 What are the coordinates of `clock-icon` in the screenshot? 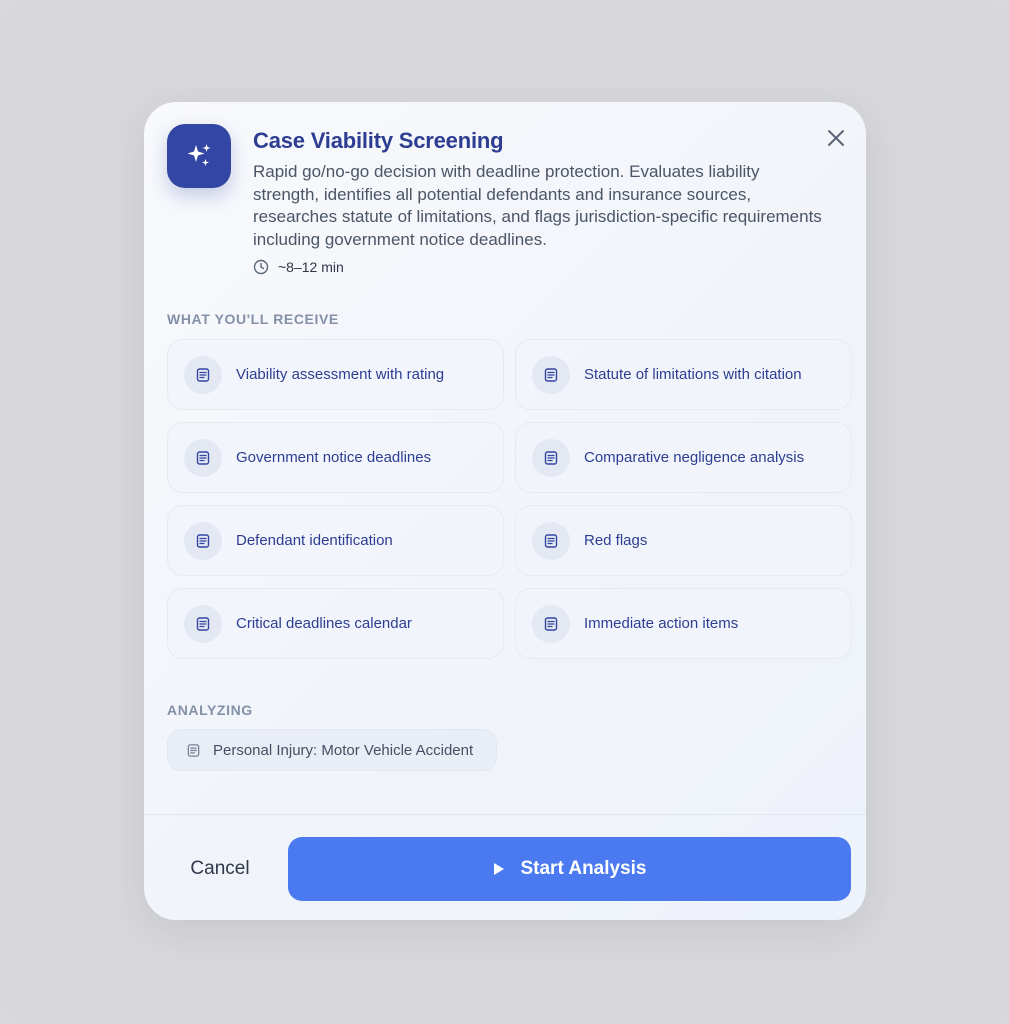 It's located at (261, 267).